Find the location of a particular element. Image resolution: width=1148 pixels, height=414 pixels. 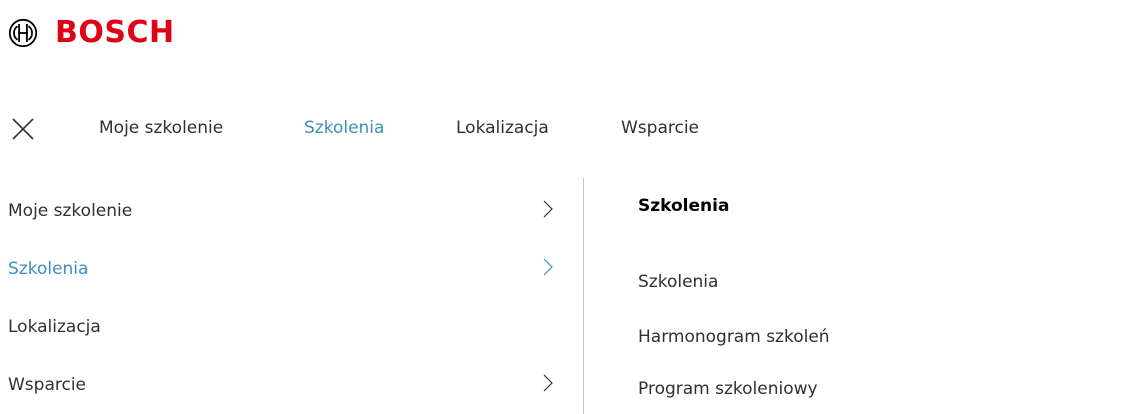

menu-item-label: Lokalizacja is located at coordinates (54, 327).